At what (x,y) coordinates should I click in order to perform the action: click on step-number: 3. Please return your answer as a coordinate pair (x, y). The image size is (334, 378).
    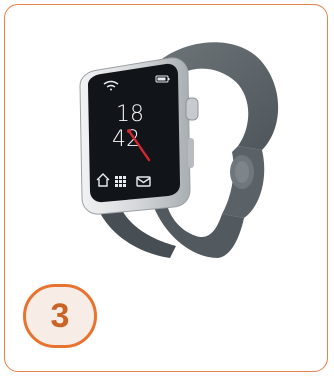
    Looking at the image, I should click on (60, 316).